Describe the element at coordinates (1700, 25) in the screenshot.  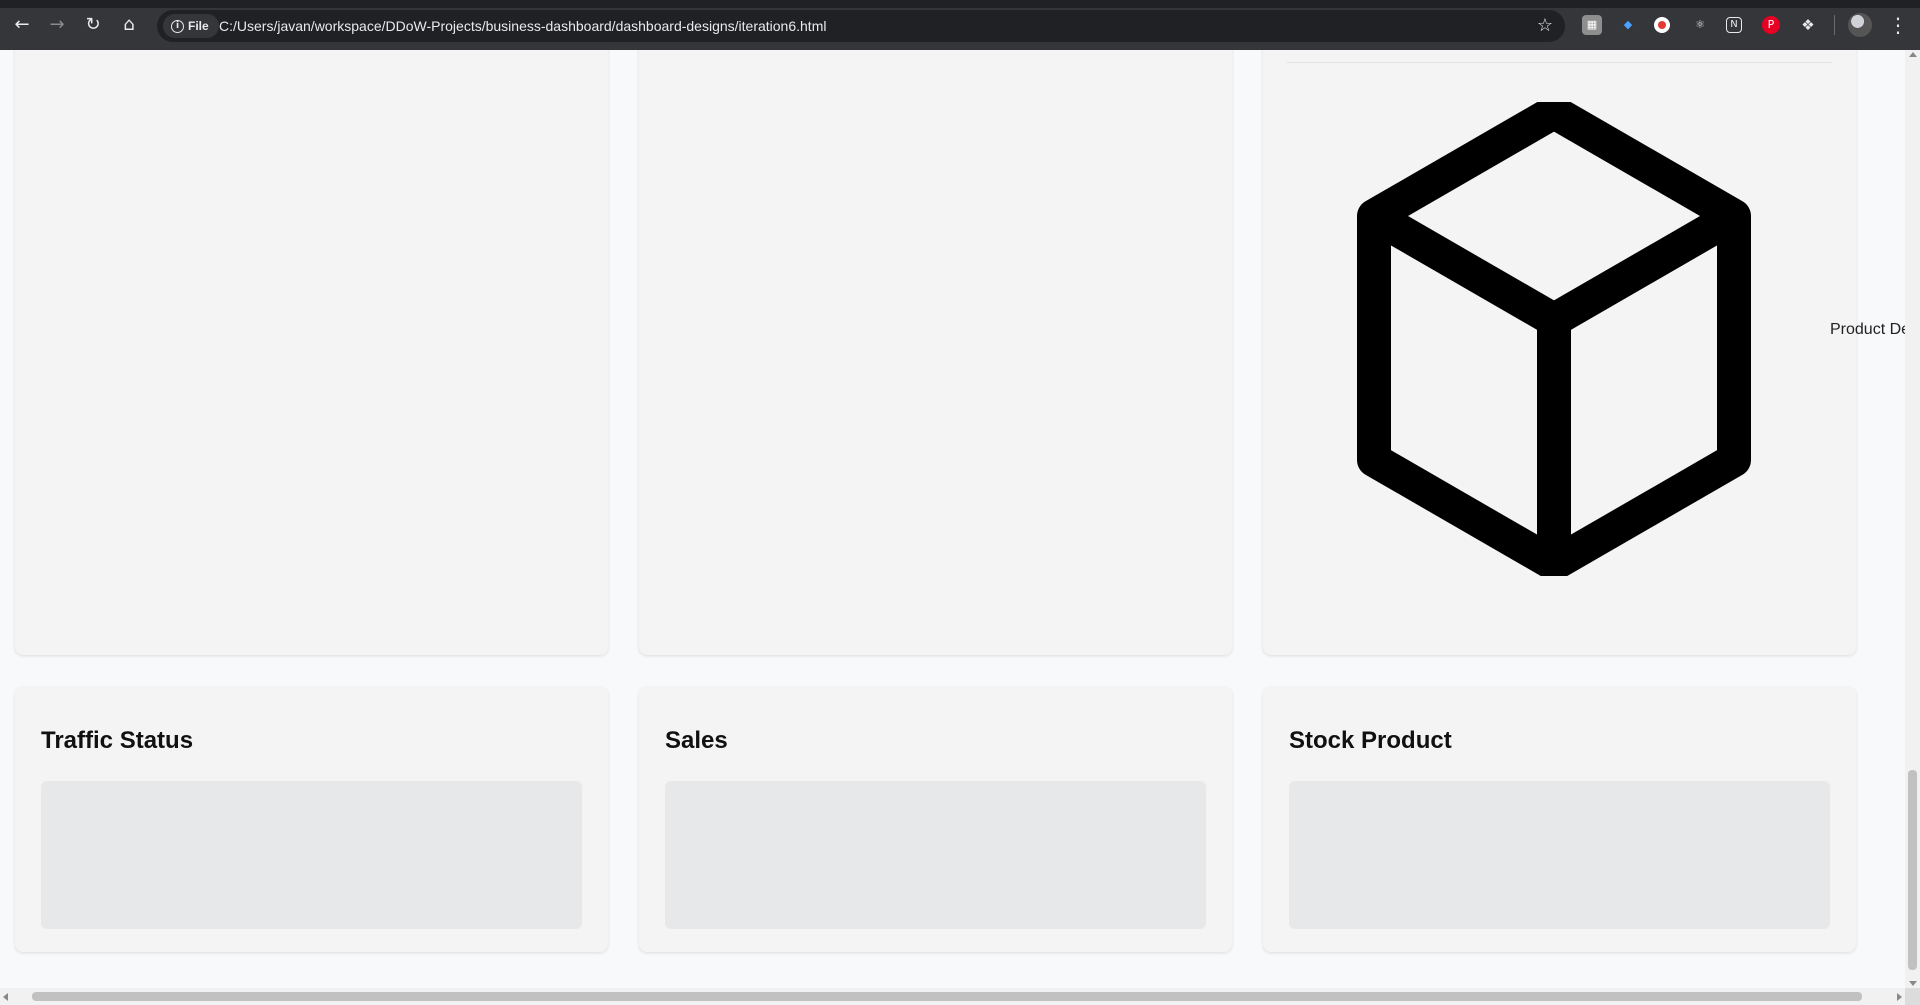
I see `extension-react-icon: ⚛` at that location.